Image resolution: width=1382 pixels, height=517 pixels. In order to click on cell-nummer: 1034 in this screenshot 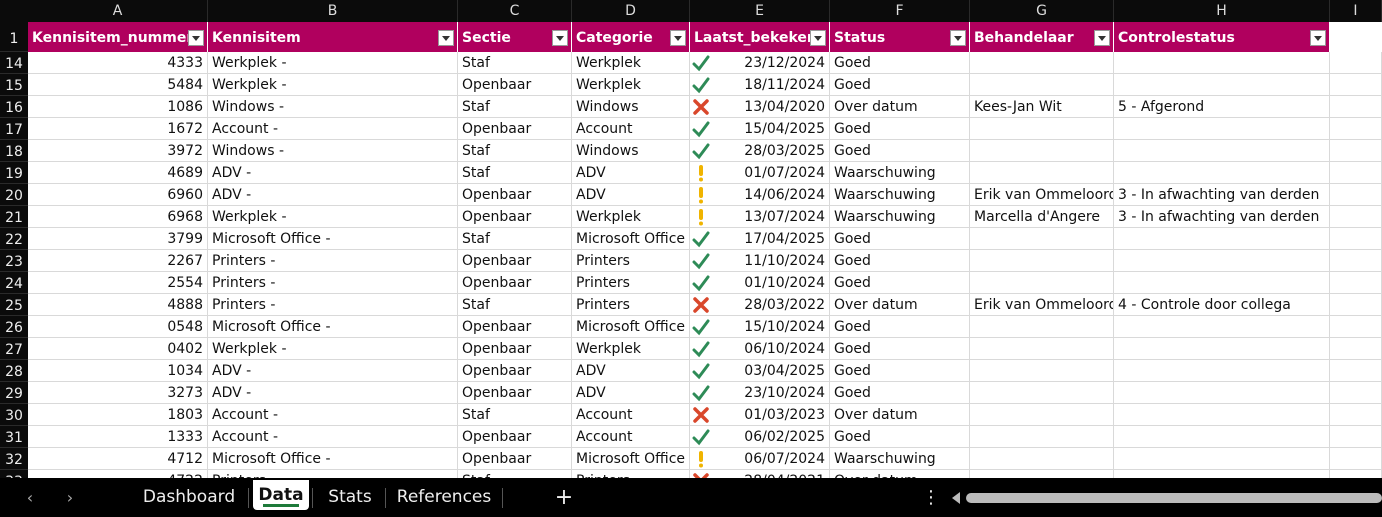, I will do `click(118, 371)`.